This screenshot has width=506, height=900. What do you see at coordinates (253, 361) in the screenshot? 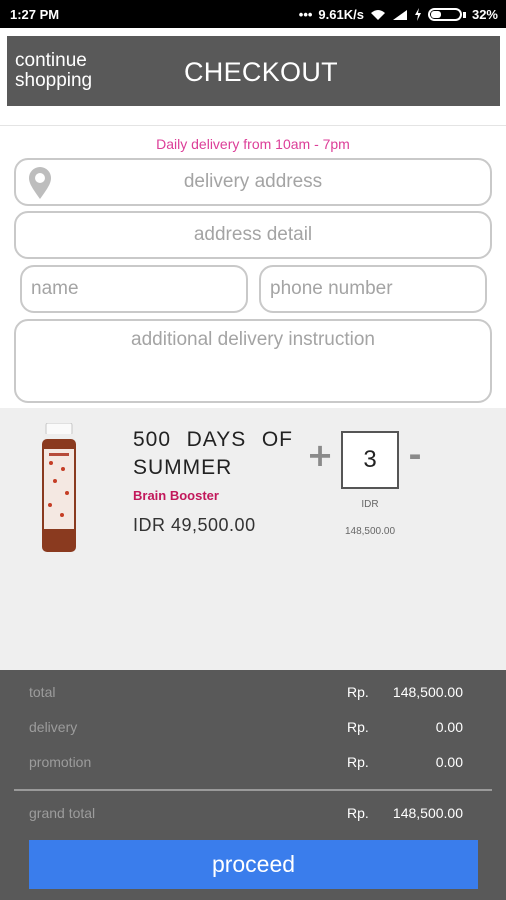
I see `delivery-instruction-field: additional delivery instruction` at bounding box center [253, 361].